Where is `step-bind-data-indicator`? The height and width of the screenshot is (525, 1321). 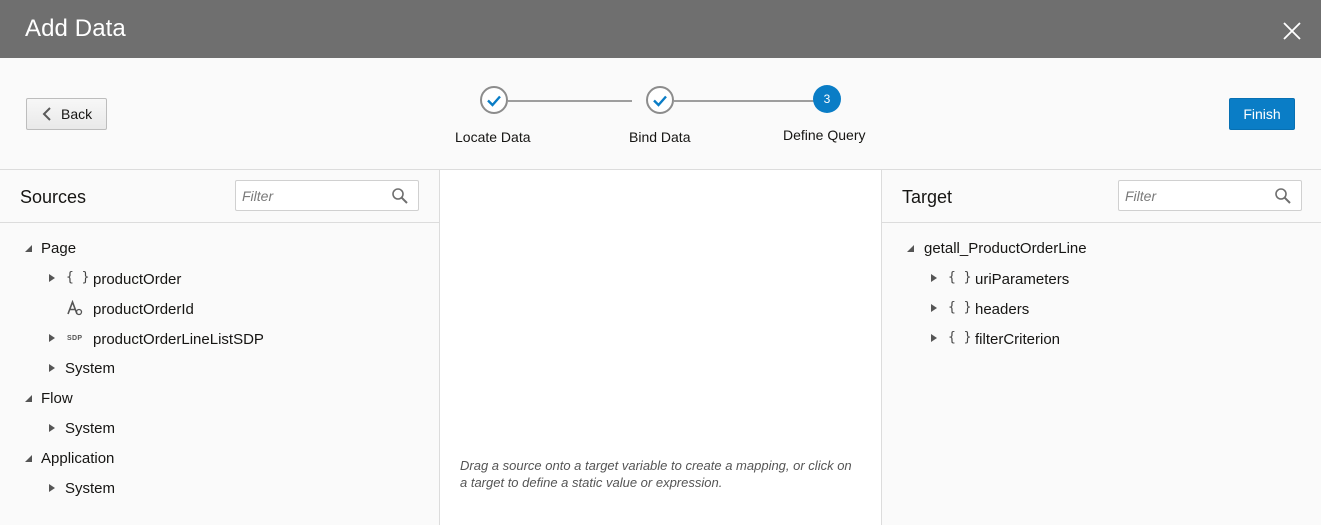
step-bind-data-indicator is located at coordinates (660, 100).